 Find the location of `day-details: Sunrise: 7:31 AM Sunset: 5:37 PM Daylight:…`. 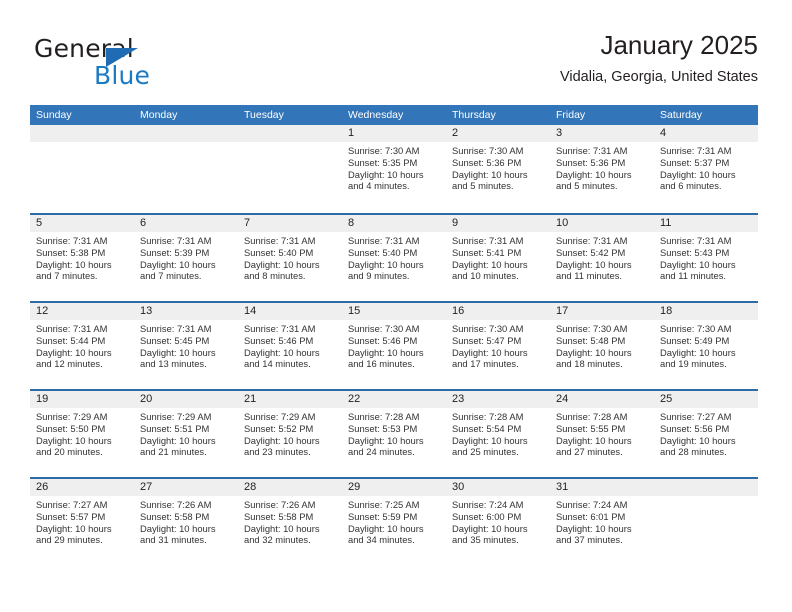

day-details: Sunrise: 7:31 AM Sunset: 5:37 PM Daylight:… is located at coordinates (706, 167).